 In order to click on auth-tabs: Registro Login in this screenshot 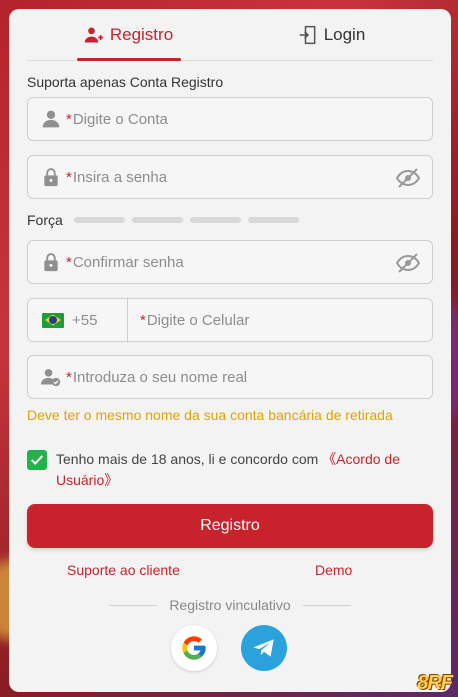, I will do `click(230, 35)`.